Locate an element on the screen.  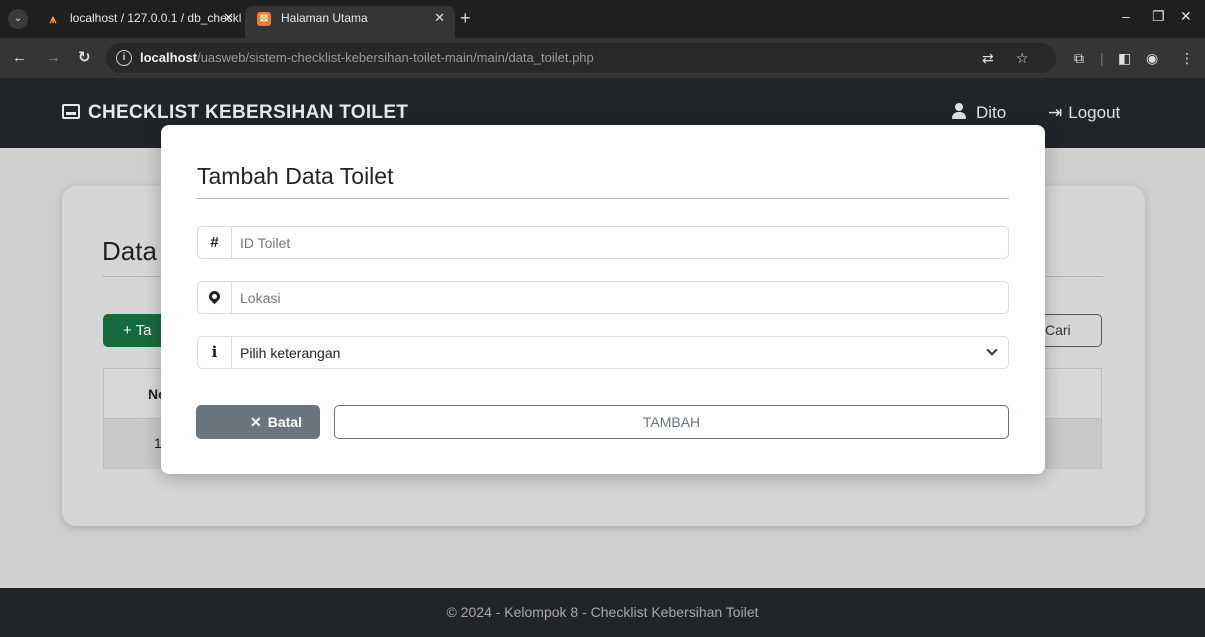
window-close-icon: ✕ is located at coordinates (1186, 16).